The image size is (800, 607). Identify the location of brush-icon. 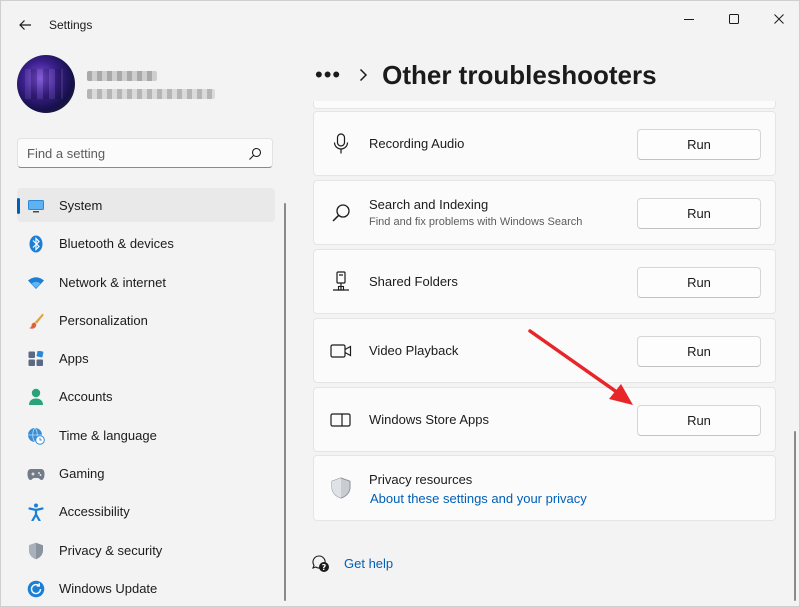
(36, 321).